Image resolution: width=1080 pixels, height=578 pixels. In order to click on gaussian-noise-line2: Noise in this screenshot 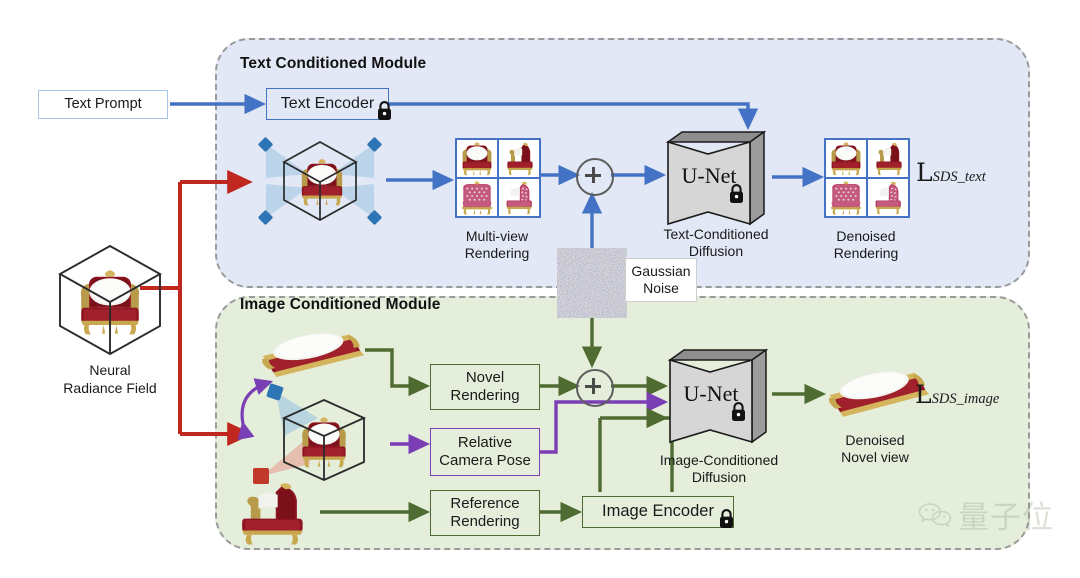, I will do `click(661, 288)`.